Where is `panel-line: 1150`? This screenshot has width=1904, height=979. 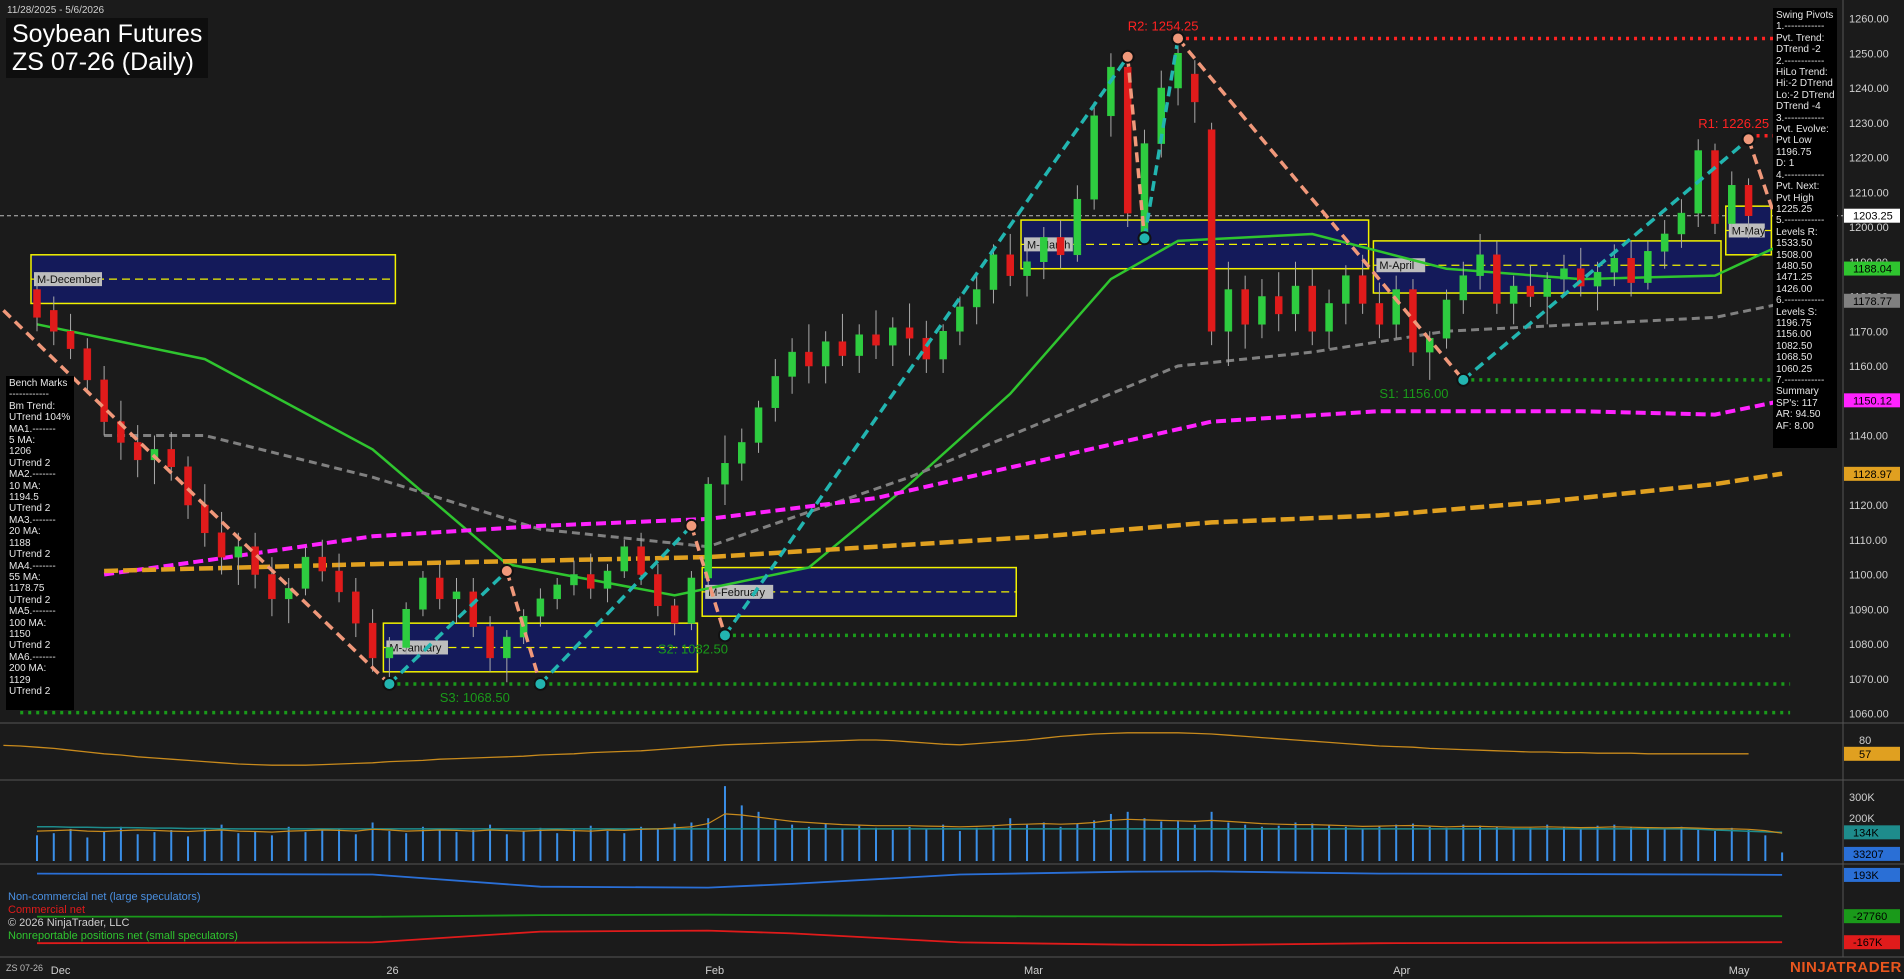 panel-line: 1150 is located at coordinates (20, 634).